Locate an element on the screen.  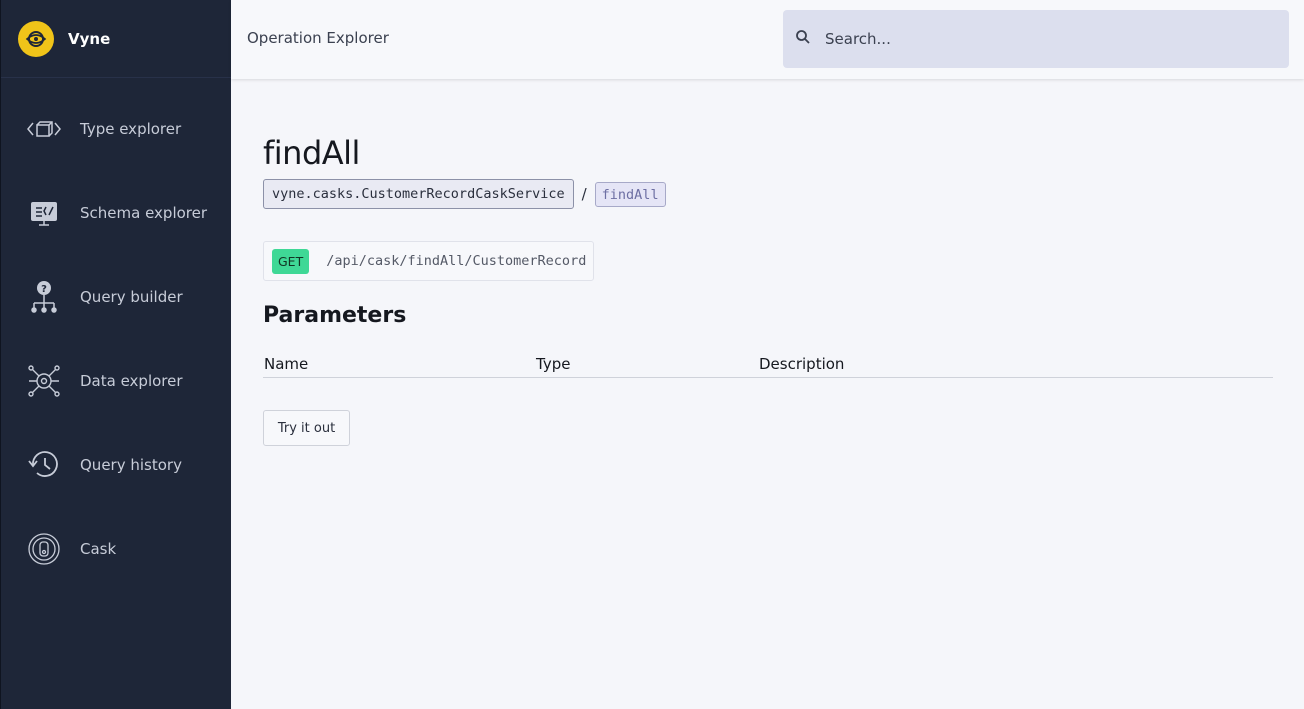
search-input is located at coordinates (1045, 39).